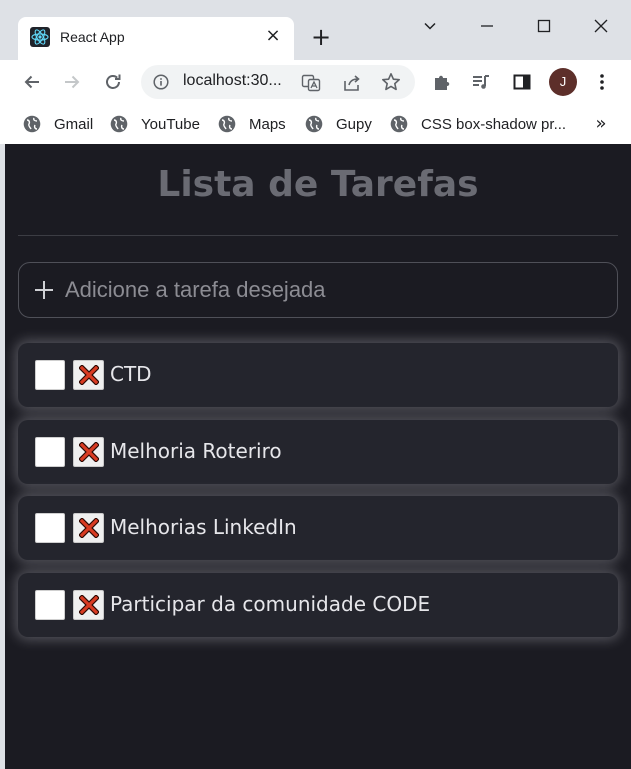 The width and height of the screenshot is (631, 769). I want to click on bookmark-label: Maps, so click(267, 124).